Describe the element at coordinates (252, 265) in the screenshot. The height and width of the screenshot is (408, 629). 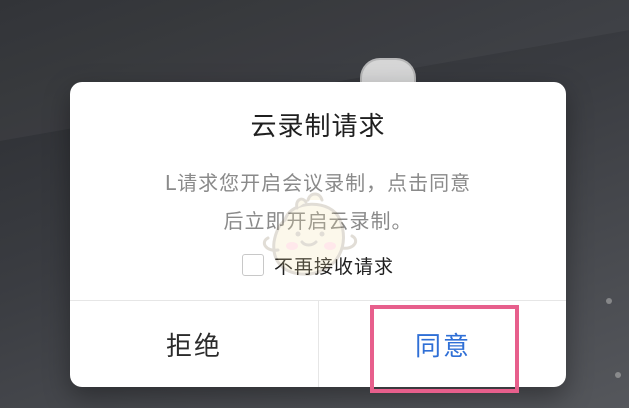
I see `do-not-receive-checkbox` at that location.